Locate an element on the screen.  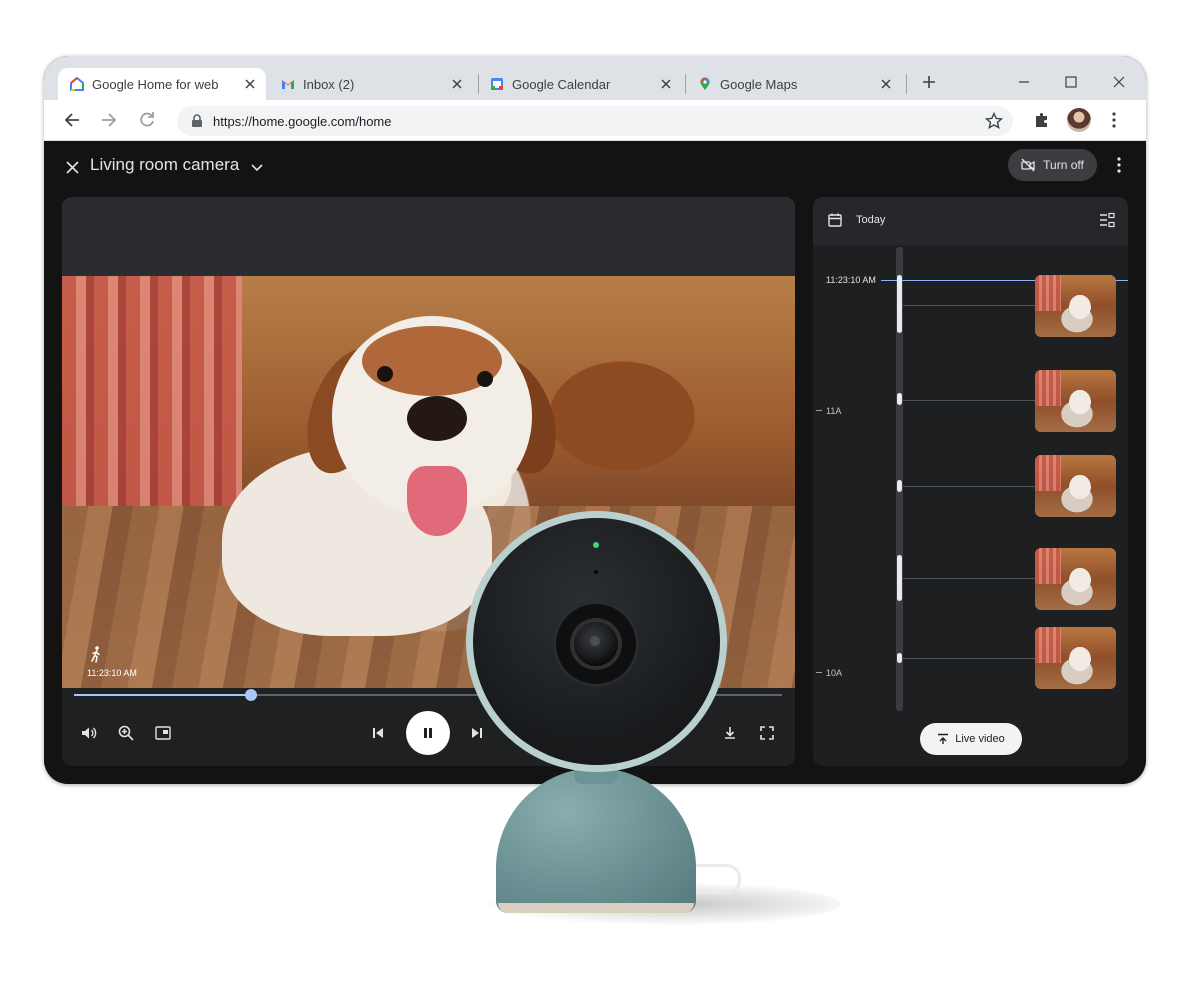
download-icon is located at coordinates (730, 733).